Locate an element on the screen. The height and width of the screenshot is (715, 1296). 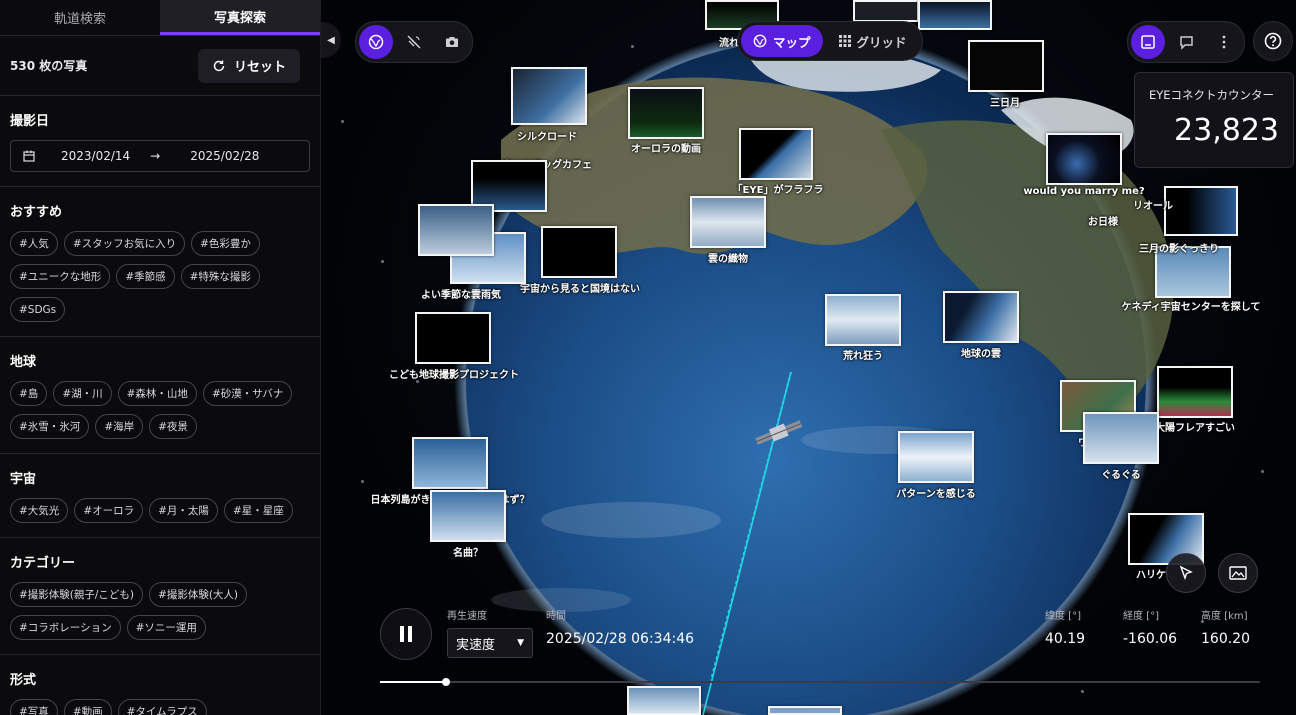
date-section: 撮影日 2023/02/14 → 2025/02/28 is located at coordinates (160, 141).